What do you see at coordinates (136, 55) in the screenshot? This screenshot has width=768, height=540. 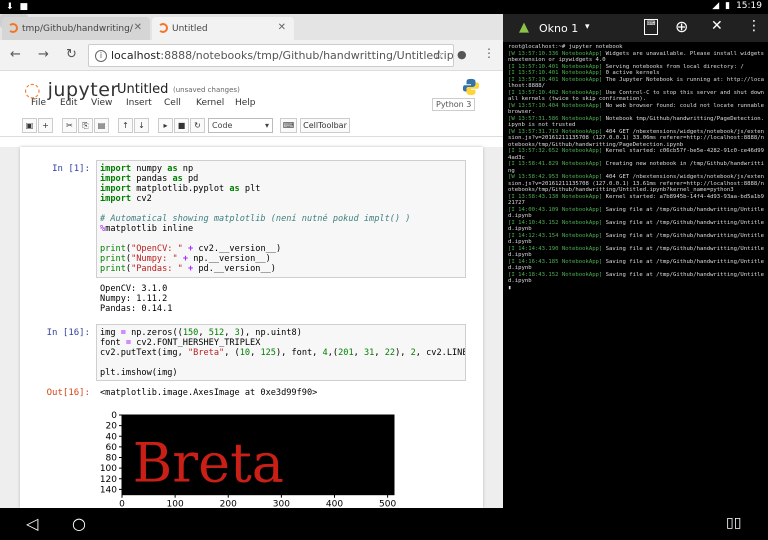 I see `url-host: localhost` at bounding box center [136, 55].